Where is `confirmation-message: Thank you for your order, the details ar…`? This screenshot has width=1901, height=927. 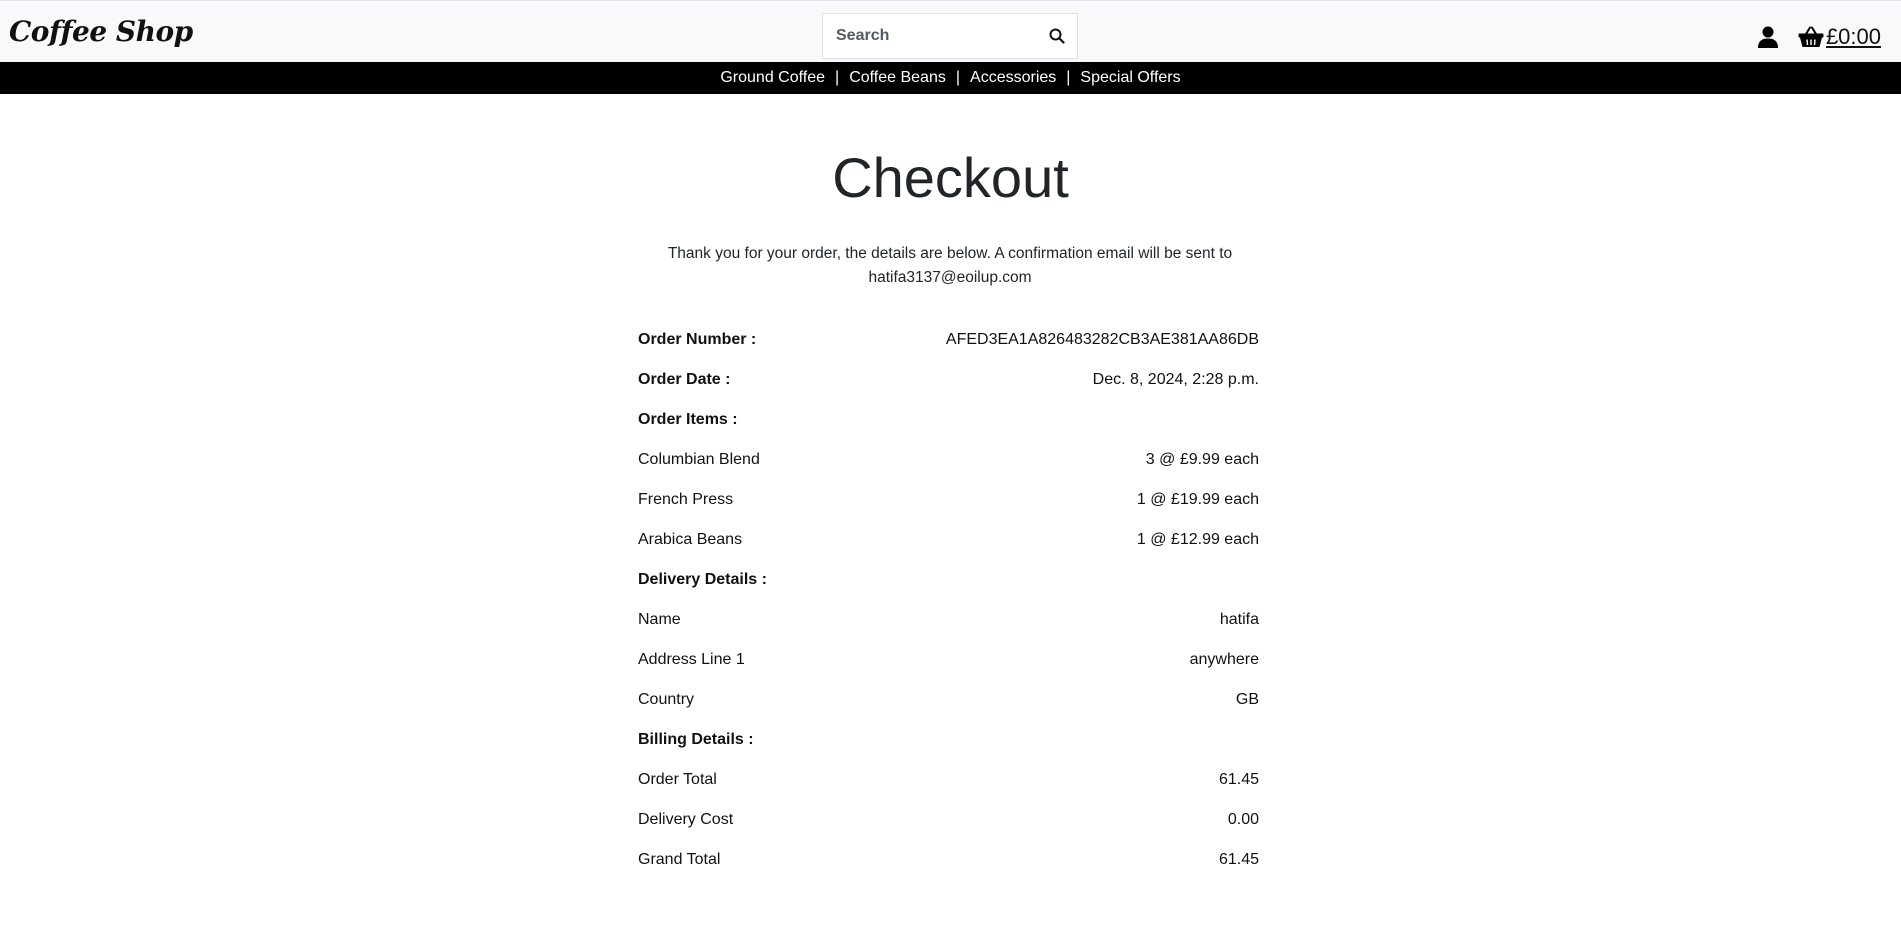
confirmation-message: Thank you for your order, the details ar… is located at coordinates (950, 266).